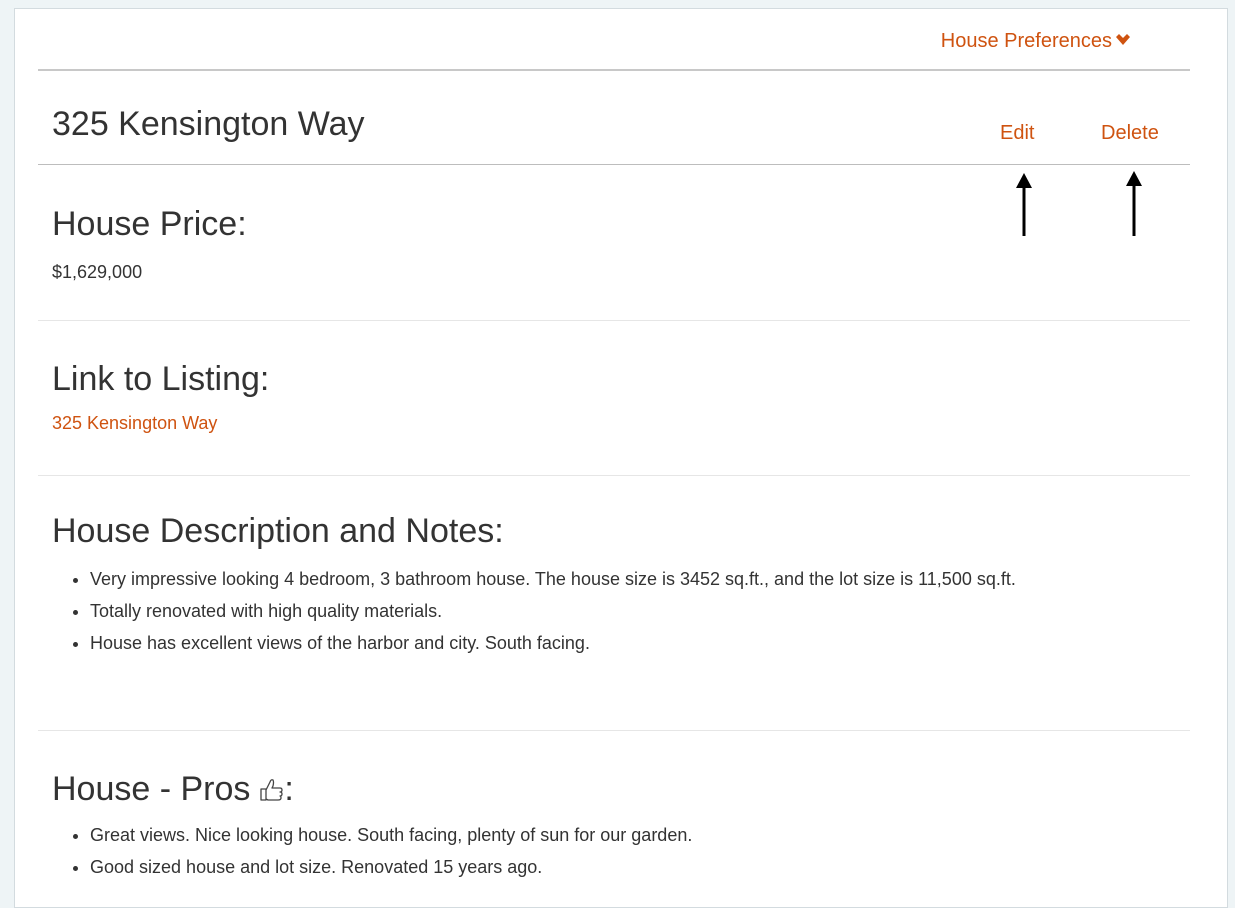  I want to click on pros-heading: House - Pros :, so click(173, 790).